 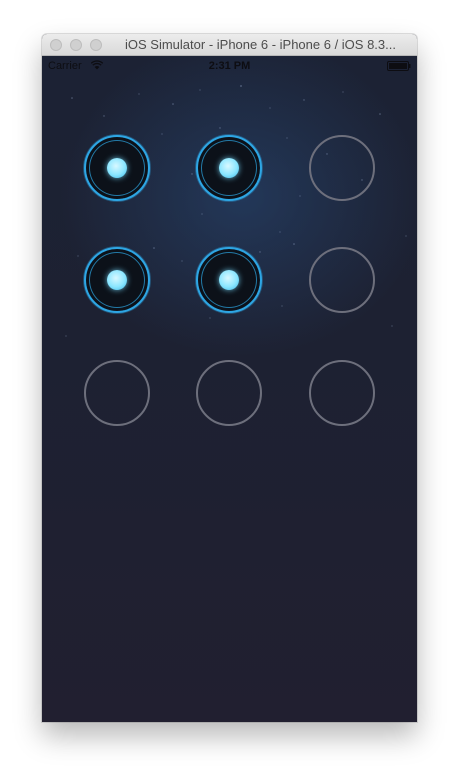 I want to click on zoom-window-button, so click(x=96, y=45).